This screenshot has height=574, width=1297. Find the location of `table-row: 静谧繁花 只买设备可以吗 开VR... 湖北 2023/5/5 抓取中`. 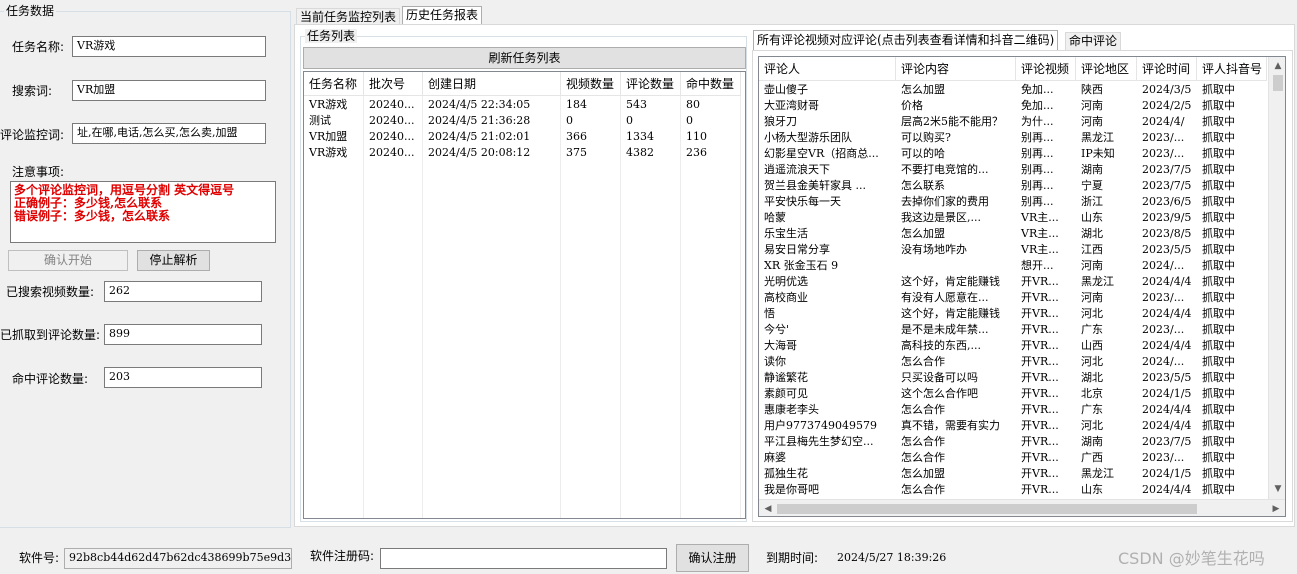

table-row: 静谧繁花 只买设备可以吗 开VR... 湖北 2023/5/5 抓取中 is located at coordinates (1013, 378).